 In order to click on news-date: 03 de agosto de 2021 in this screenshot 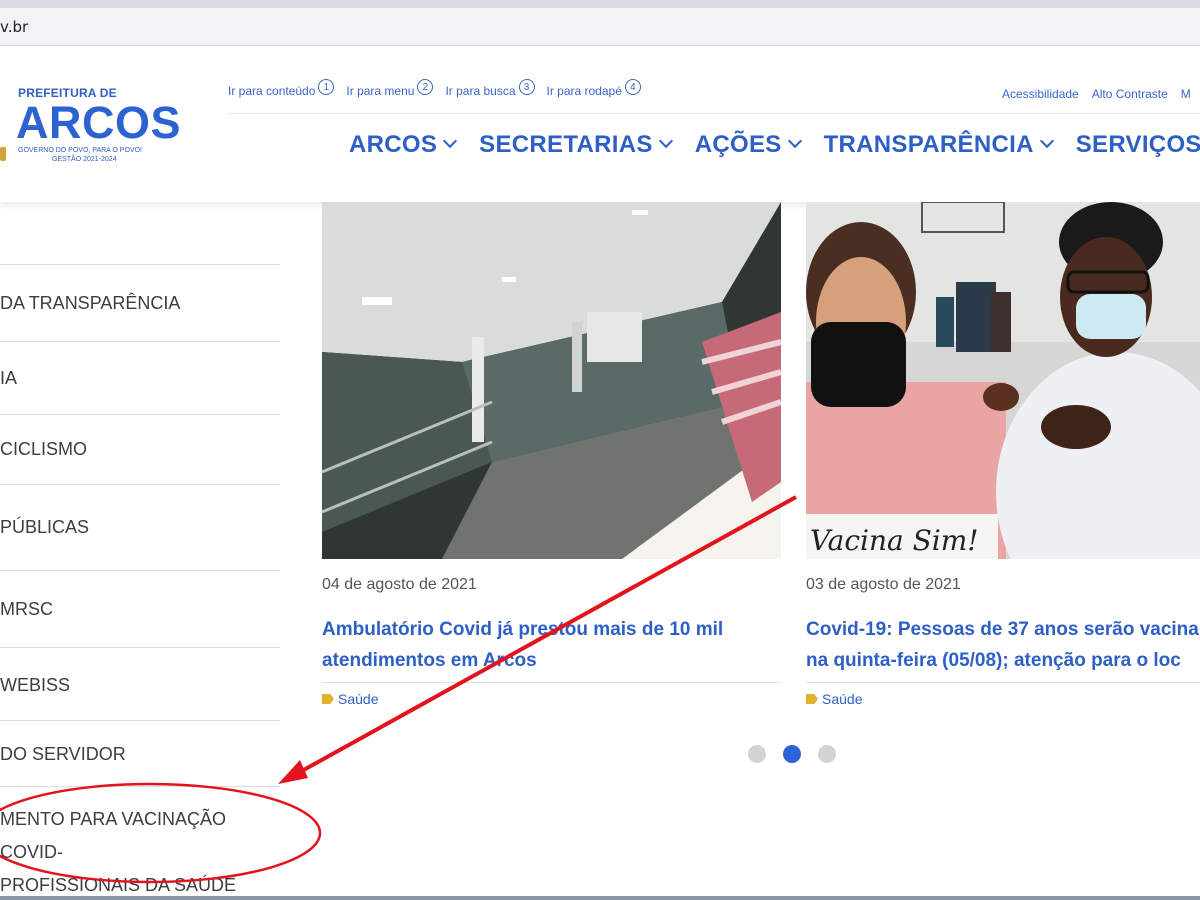, I will do `click(883, 584)`.